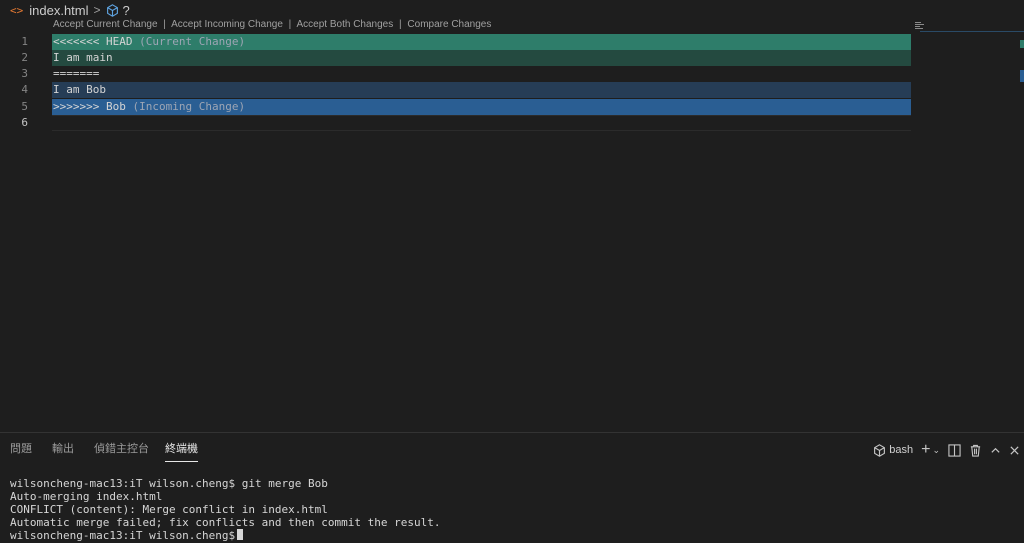 This screenshot has height=543, width=1024. I want to click on compare-changes-link: Compare Changes, so click(449, 24).